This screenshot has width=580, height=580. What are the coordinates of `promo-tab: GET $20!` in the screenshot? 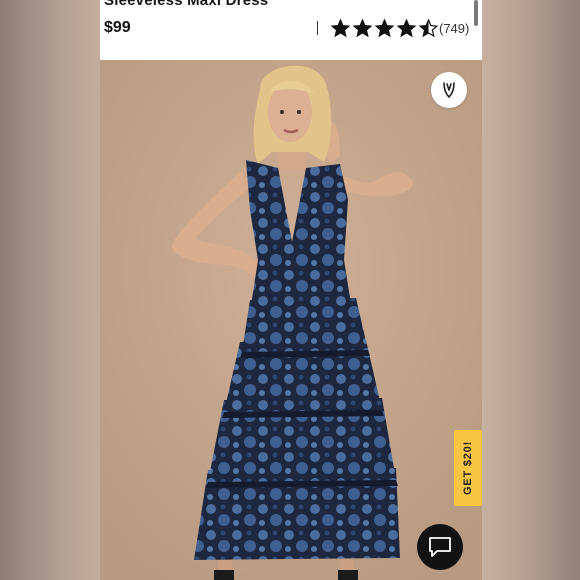 It's located at (468, 468).